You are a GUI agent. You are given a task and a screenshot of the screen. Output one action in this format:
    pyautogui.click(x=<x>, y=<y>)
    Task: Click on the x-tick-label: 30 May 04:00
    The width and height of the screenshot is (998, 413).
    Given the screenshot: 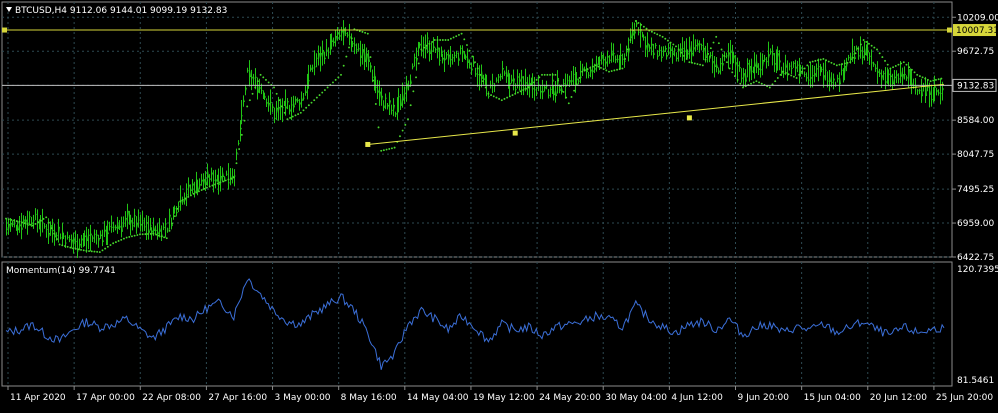 What is the action you would take?
    pyautogui.click(x=636, y=398)
    